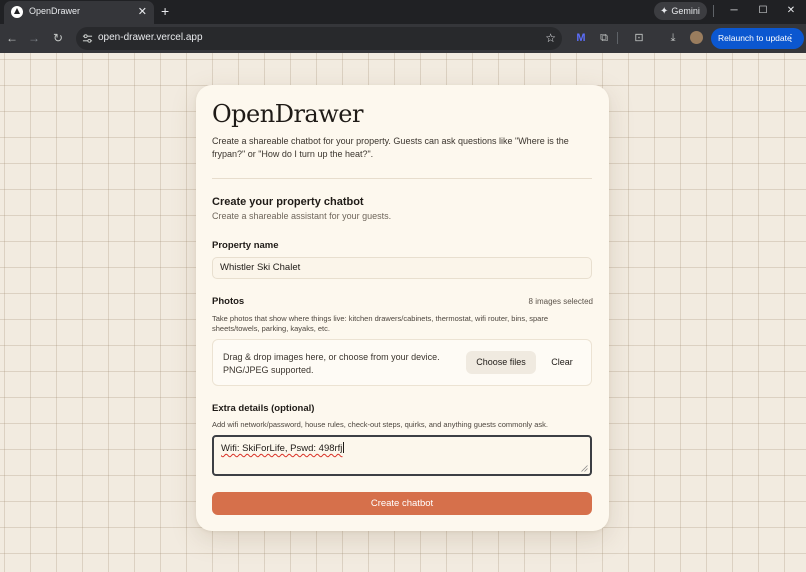 This screenshot has height=572, width=806. What do you see at coordinates (12, 38) in the screenshot?
I see `back-icon: ←` at bounding box center [12, 38].